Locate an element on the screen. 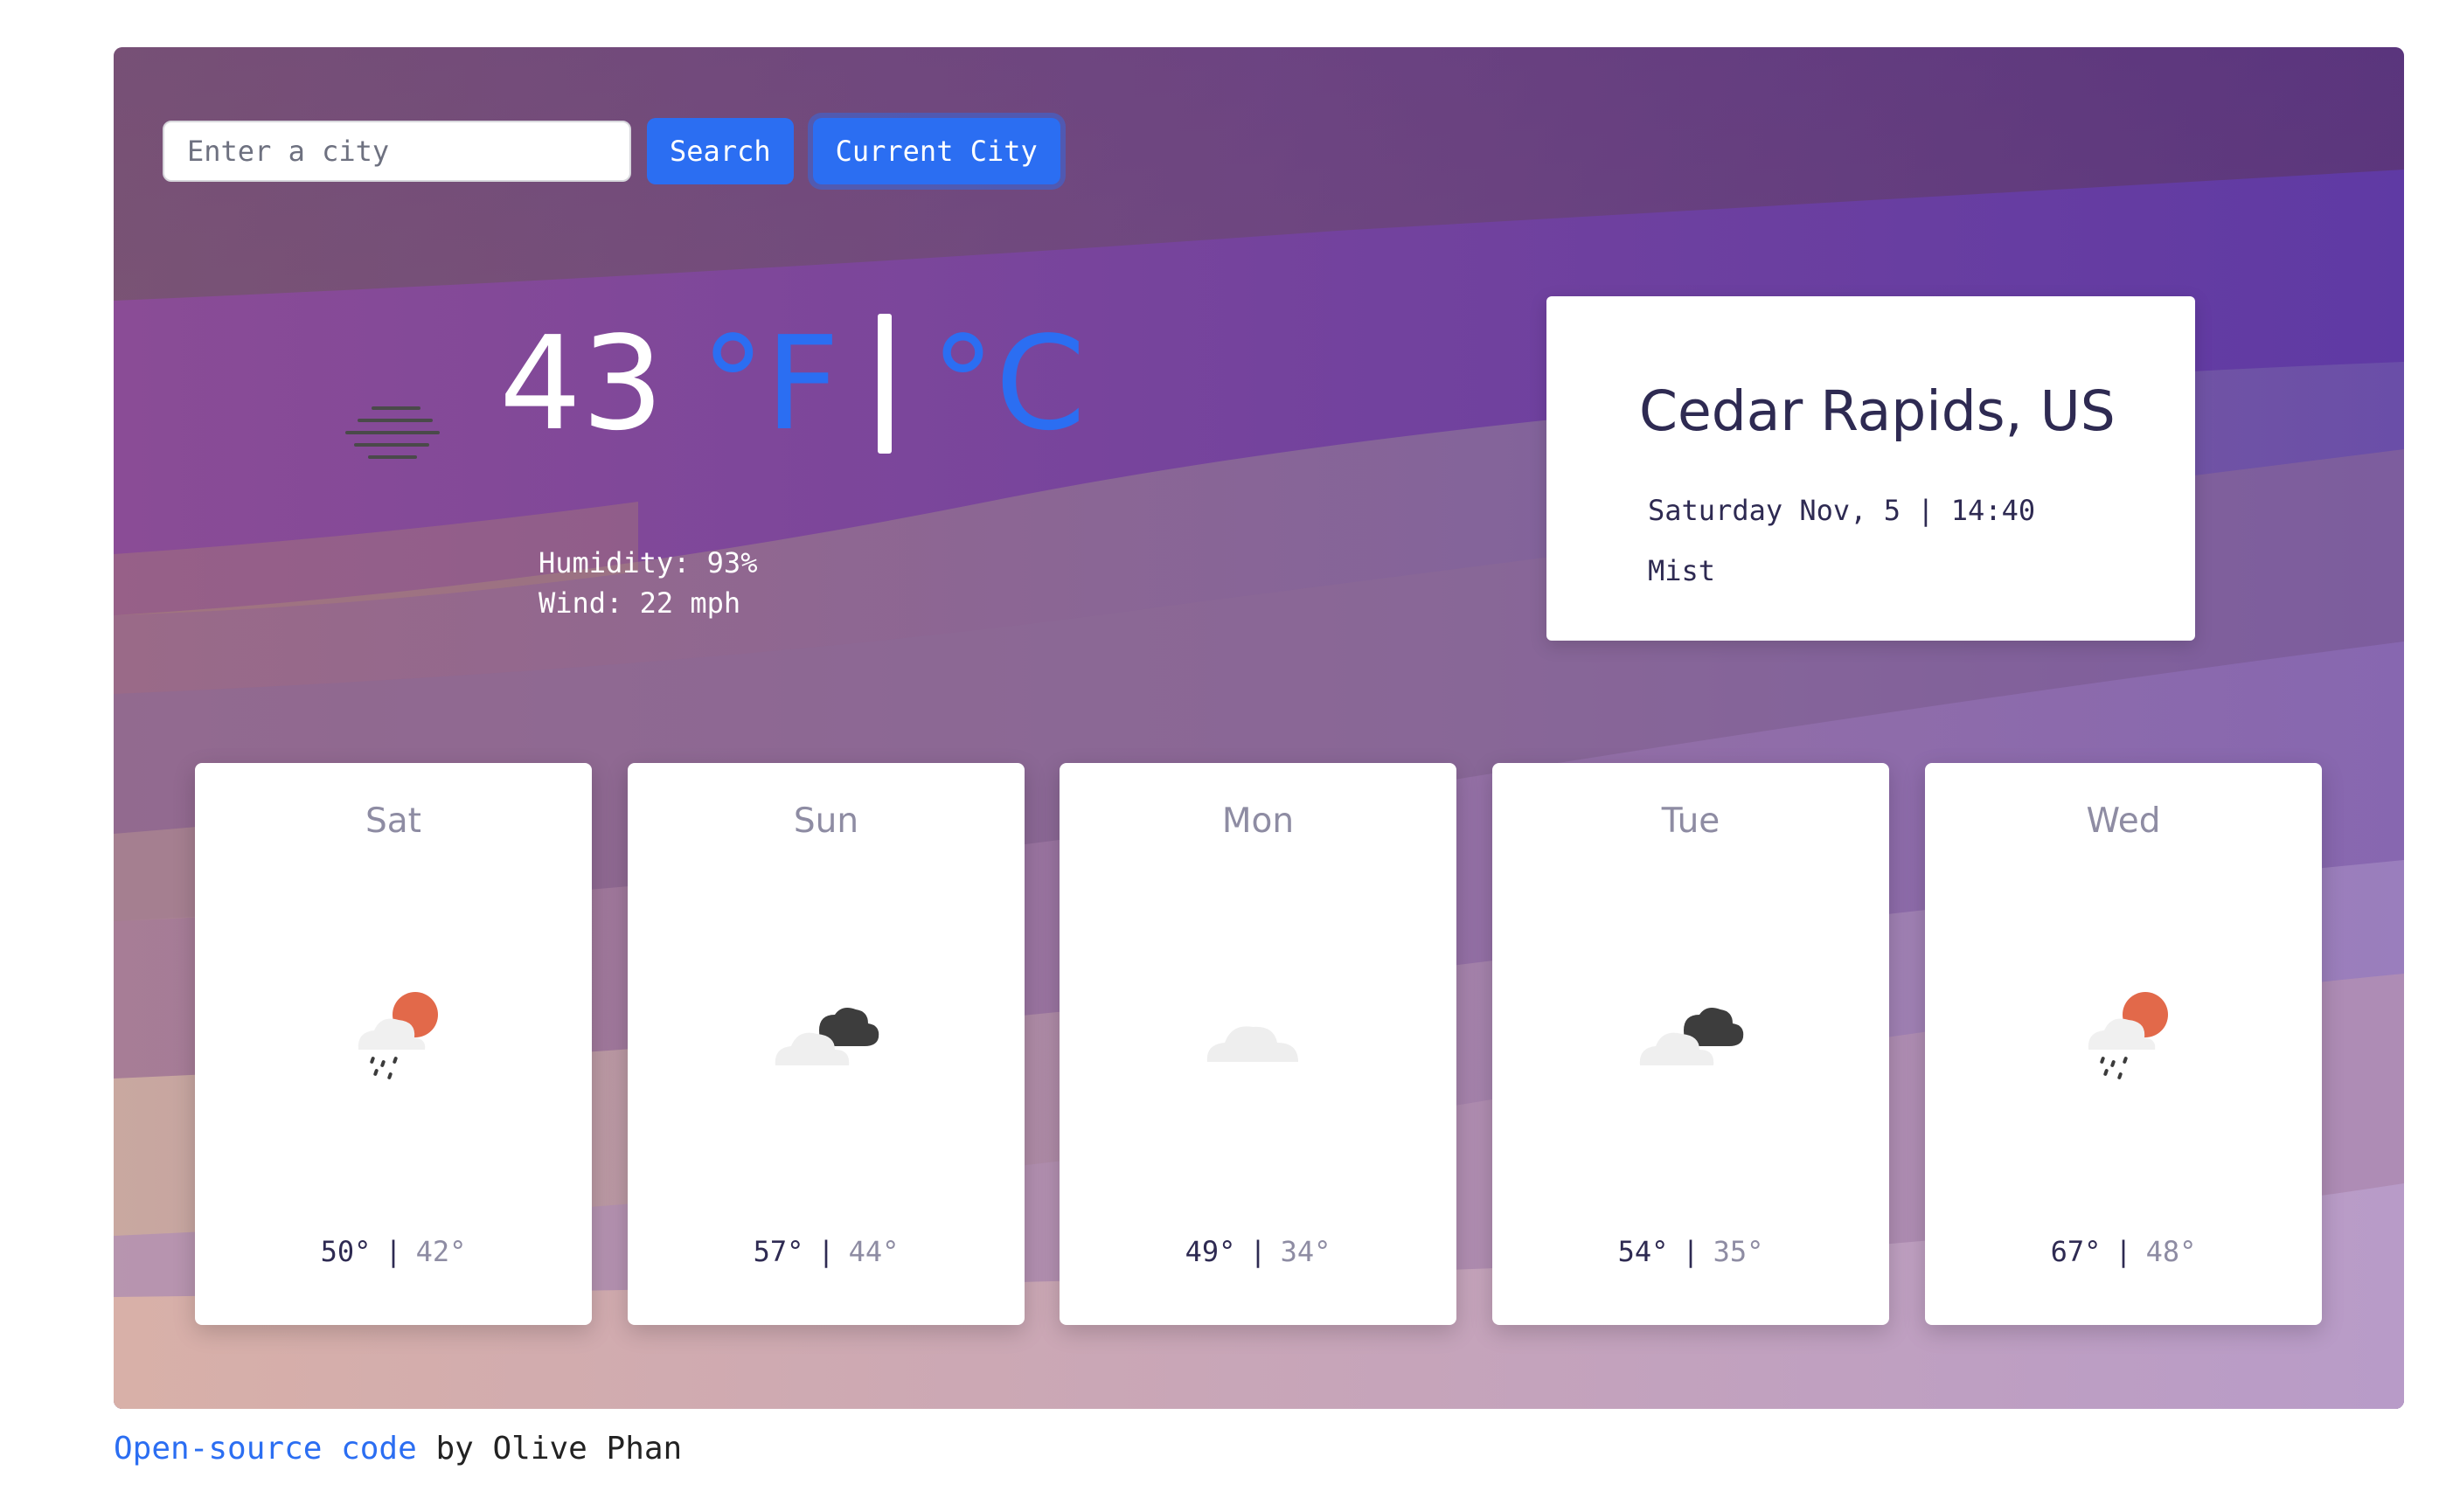  forecast-day: Sat is located at coordinates (393, 821).